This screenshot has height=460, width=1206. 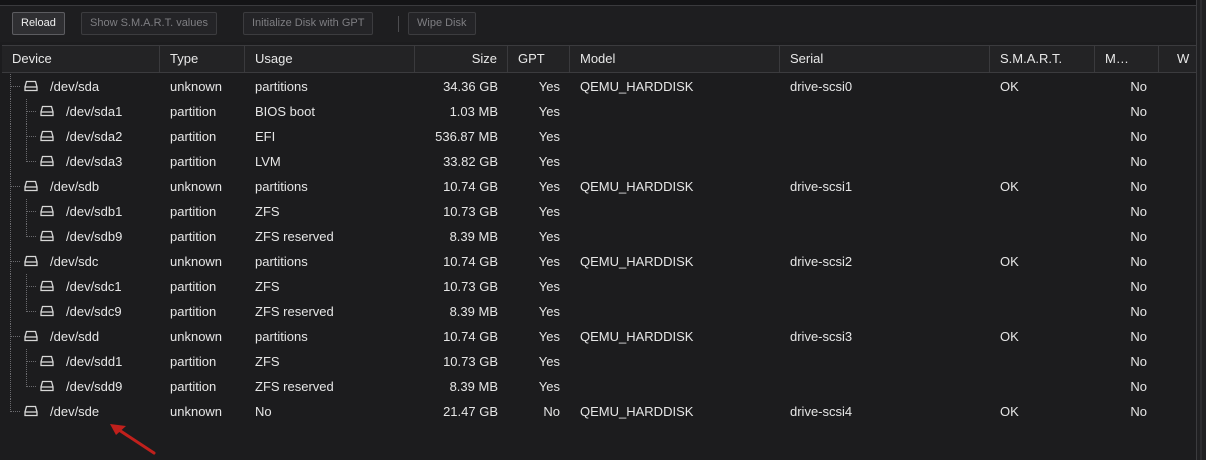 I want to click on serial-cell: drive-scsi2, so click(x=821, y=261).